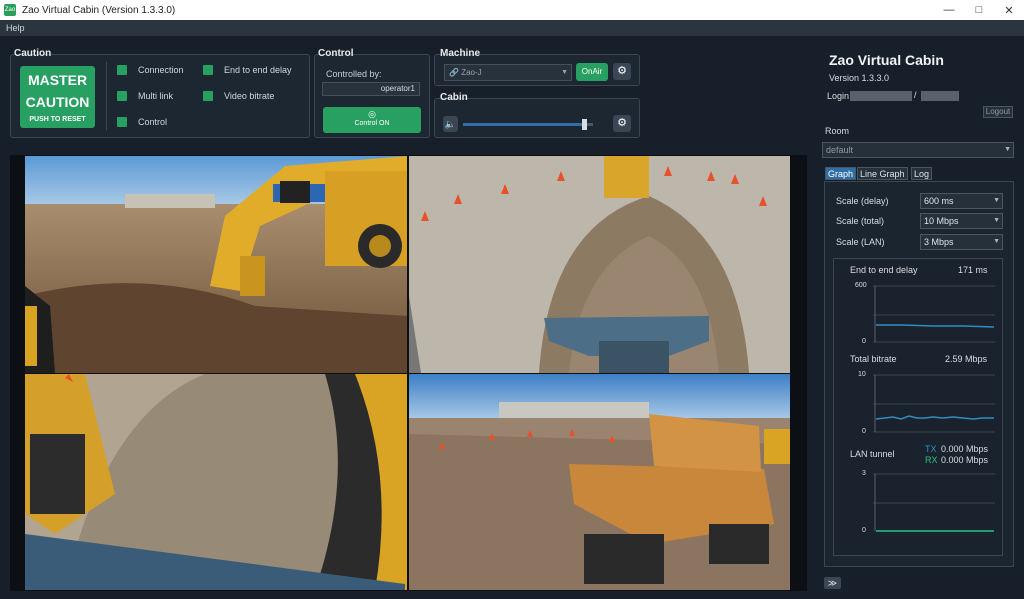 This screenshot has height=599, width=1024. I want to click on cabin-panel, so click(537, 118).